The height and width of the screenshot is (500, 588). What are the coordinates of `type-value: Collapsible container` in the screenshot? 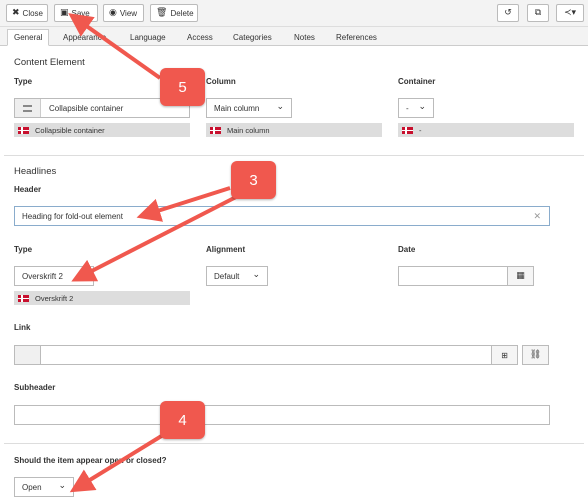 It's located at (86, 108).